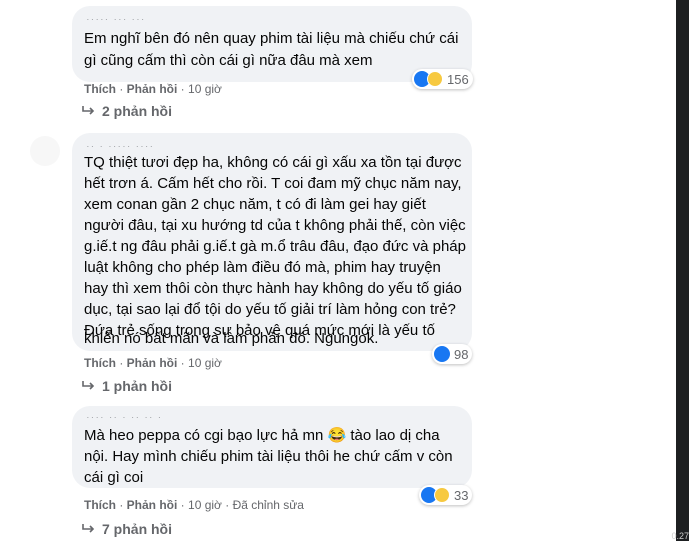  Describe the element at coordinates (442, 354) in the screenshot. I see `like-reaction-icon` at that location.